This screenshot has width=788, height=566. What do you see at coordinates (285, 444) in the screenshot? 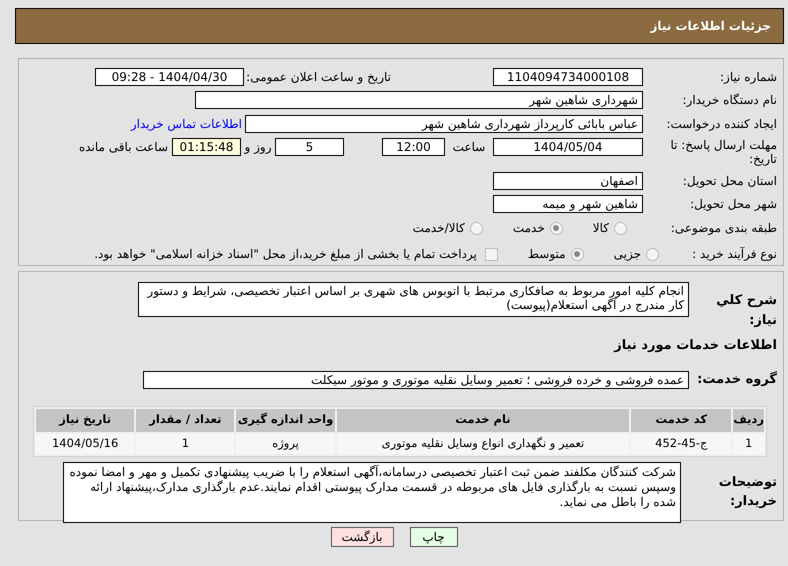
I see `table-cell: پروژه` at bounding box center [285, 444].